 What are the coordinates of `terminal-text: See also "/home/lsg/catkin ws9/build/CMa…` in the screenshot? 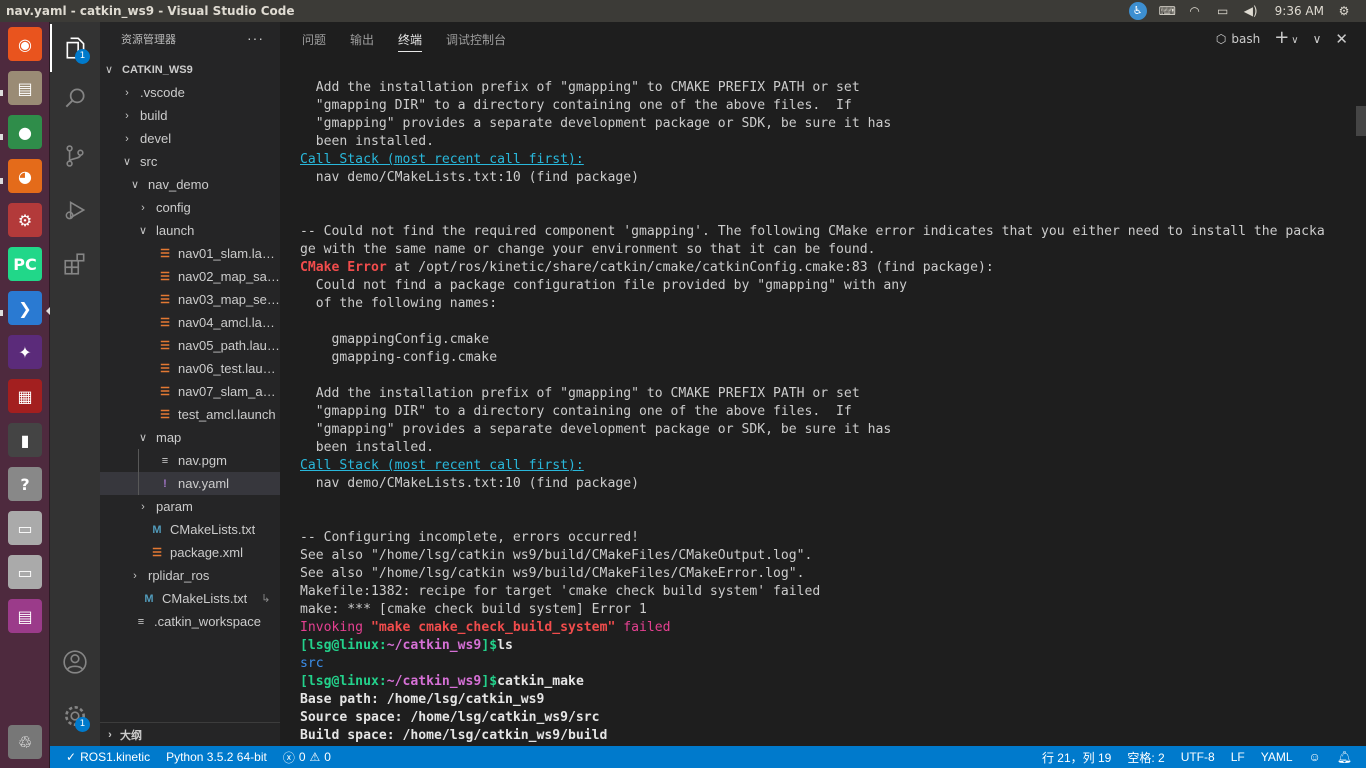 It's located at (556, 555).